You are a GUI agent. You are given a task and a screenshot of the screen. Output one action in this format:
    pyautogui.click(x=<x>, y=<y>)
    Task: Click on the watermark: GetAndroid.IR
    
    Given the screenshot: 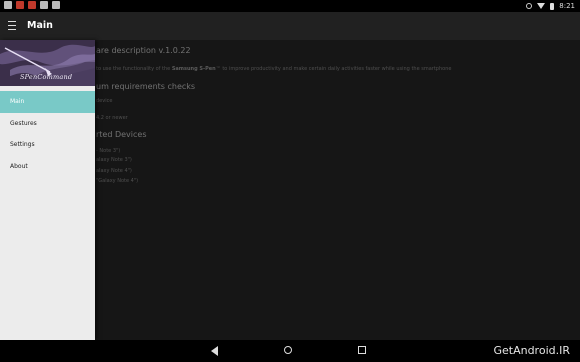 What is the action you would take?
    pyautogui.click(x=531, y=350)
    